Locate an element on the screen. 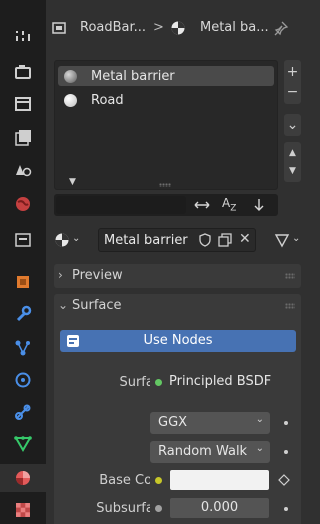 The image size is (320, 524). surface-shader-field: Principled BSDF is located at coordinates (211, 382).